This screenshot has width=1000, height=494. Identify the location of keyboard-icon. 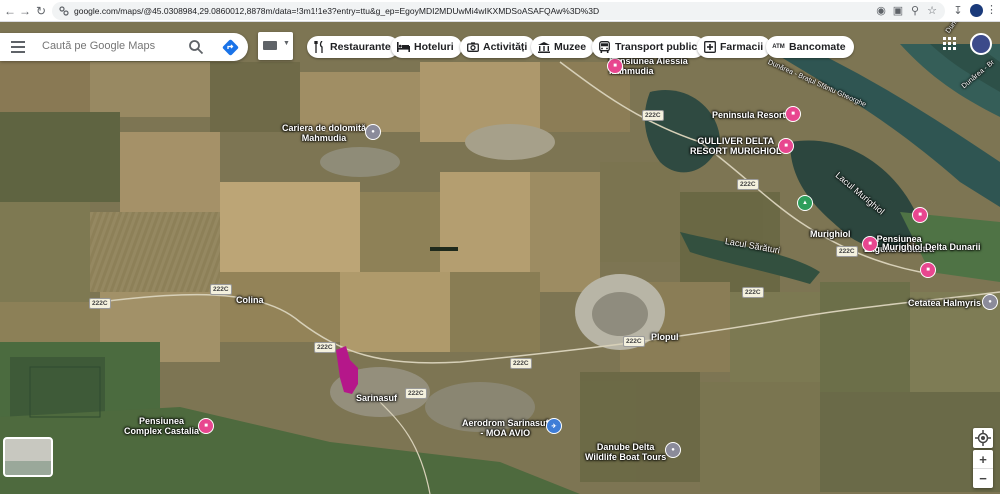
(270, 45).